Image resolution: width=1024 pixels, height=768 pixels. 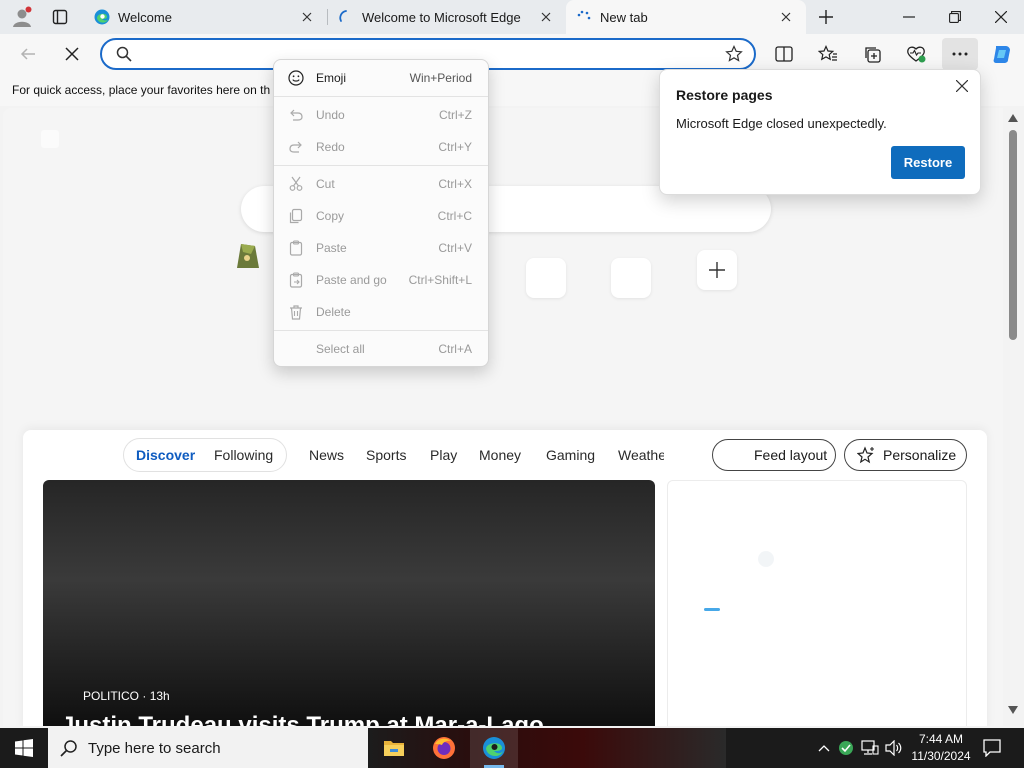 What do you see at coordinates (1013, 710) in the screenshot?
I see `scroll-down-arrow-icon` at bounding box center [1013, 710].